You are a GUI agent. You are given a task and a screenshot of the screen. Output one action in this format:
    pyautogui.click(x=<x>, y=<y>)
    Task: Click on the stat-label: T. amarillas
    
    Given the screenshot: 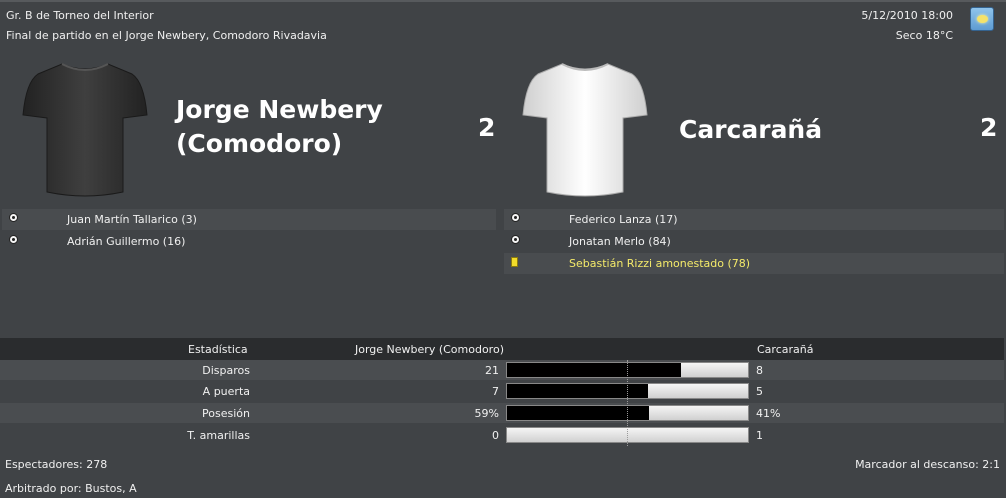 What is the action you would take?
    pyautogui.click(x=218, y=435)
    